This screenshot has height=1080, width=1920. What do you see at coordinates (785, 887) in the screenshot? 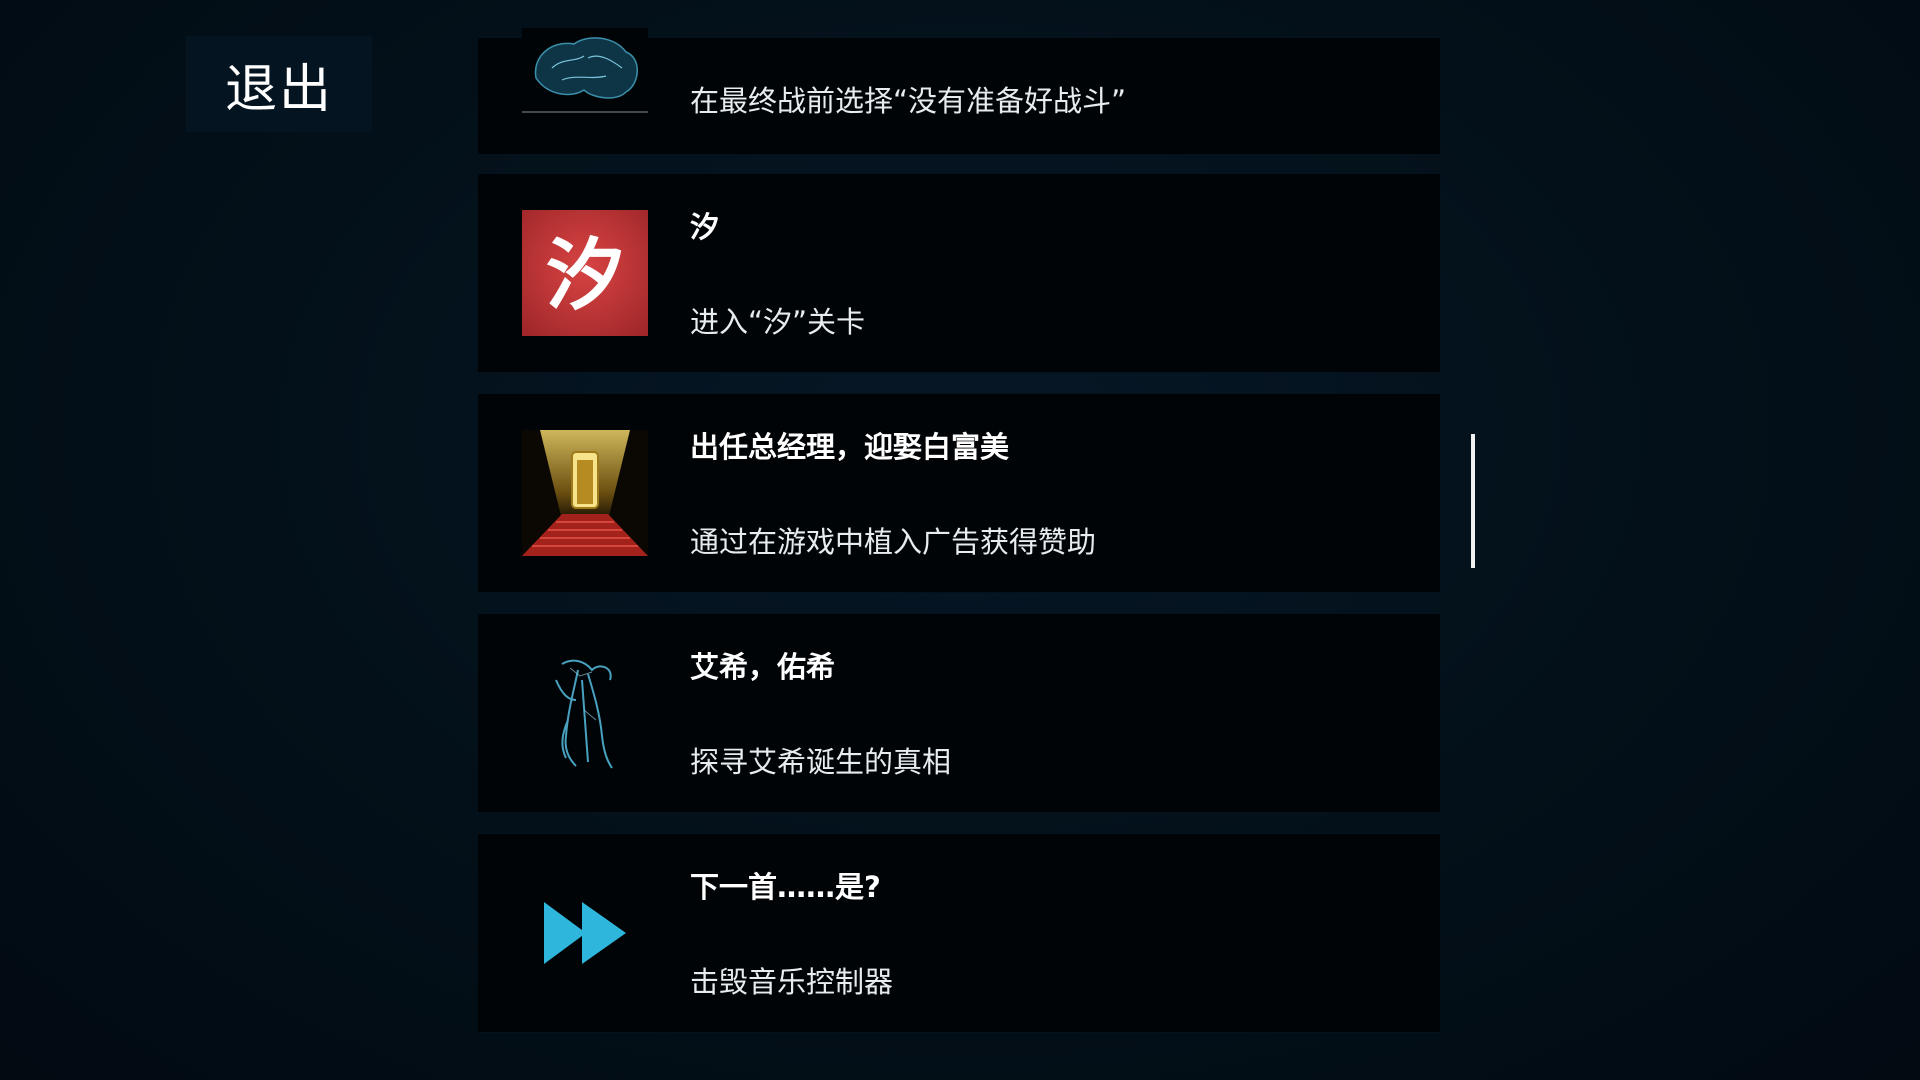
I see `achievement-title: 下一首……是?` at bounding box center [785, 887].